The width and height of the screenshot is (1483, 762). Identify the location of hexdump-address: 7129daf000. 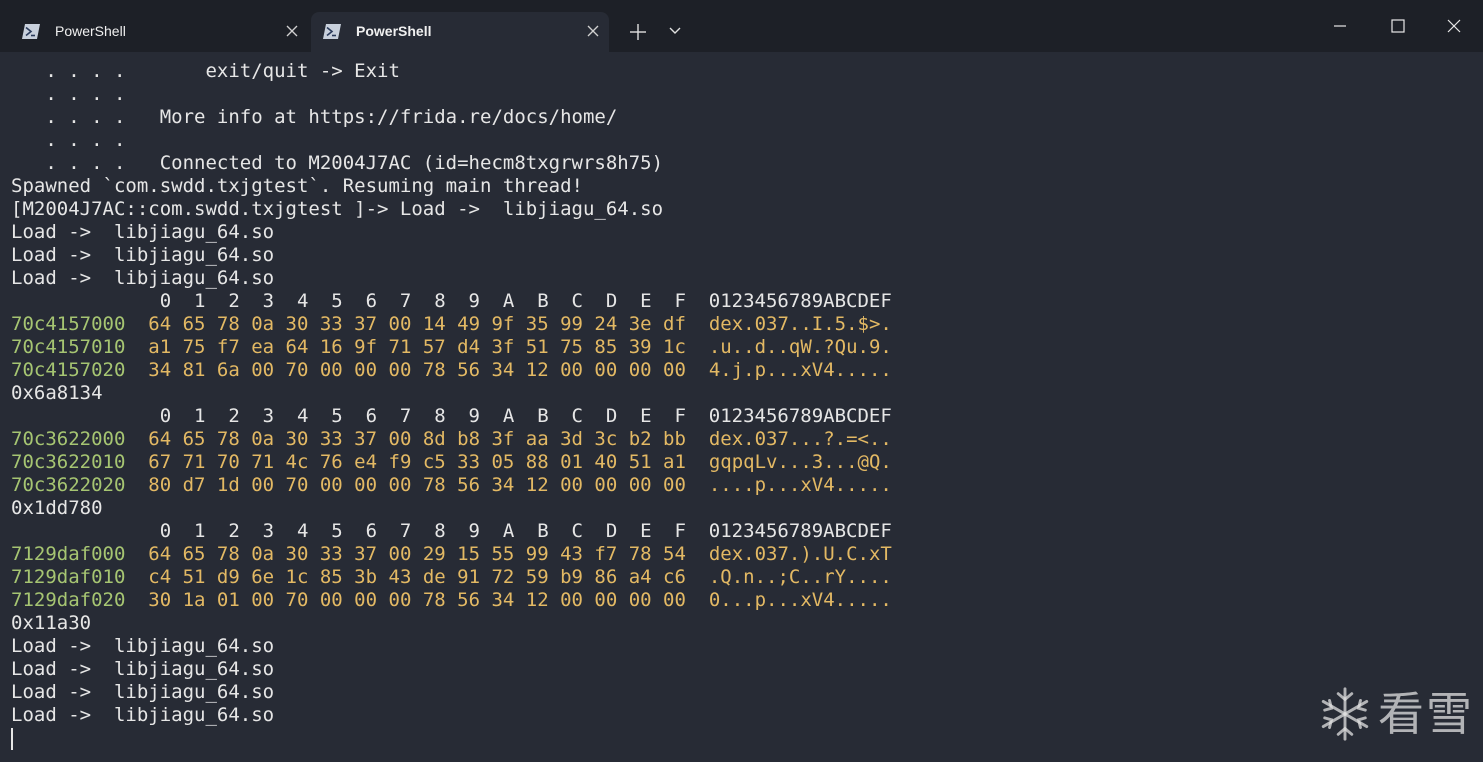
(68, 554).